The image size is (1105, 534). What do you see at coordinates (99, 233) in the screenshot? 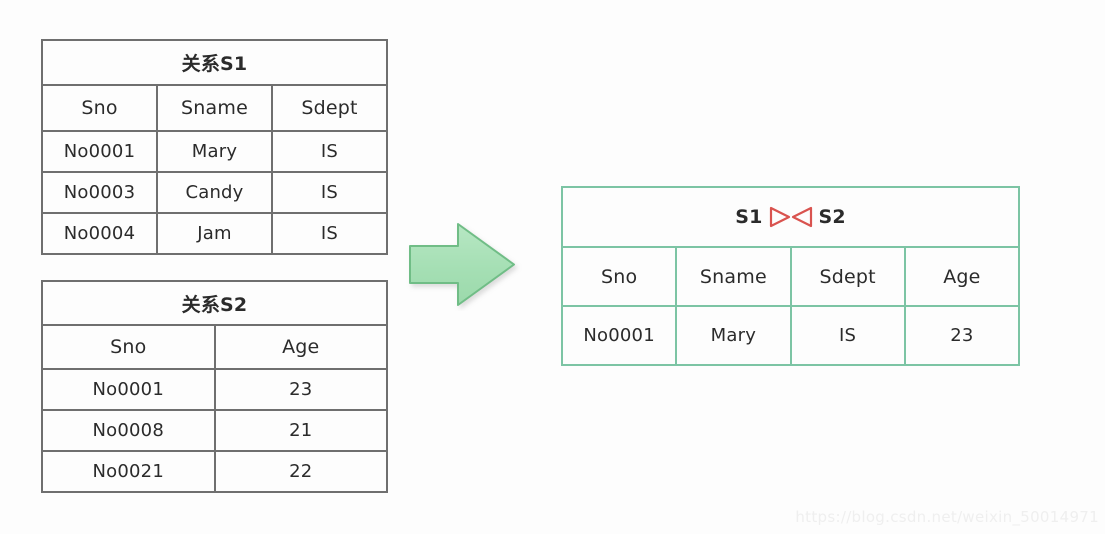
I see `cell-sno: No0004` at bounding box center [99, 233].